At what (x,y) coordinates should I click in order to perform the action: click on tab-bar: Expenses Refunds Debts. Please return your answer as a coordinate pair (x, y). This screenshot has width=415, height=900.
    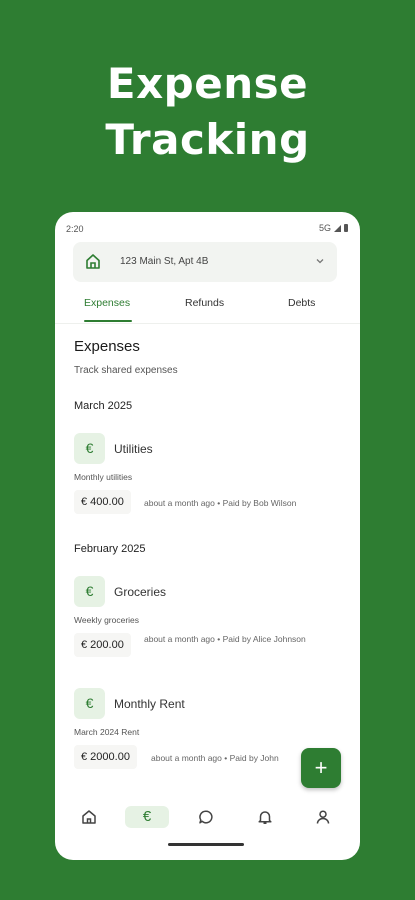
    Looking at the image, I should click on (207, 307).